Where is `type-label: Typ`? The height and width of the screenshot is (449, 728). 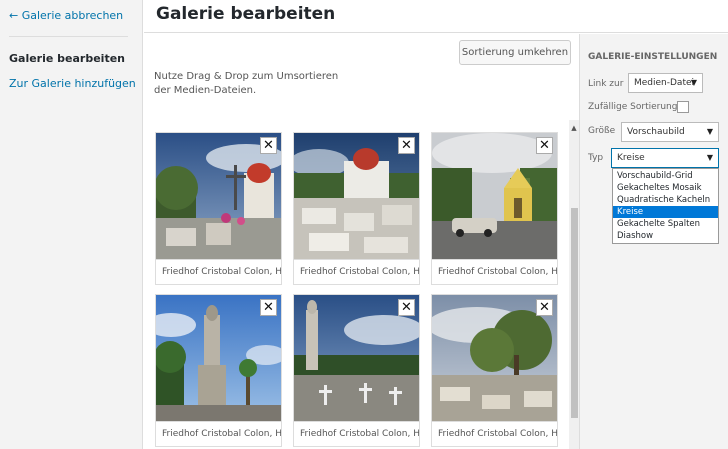
type-label: Typ is located at coordinates (596, 158).